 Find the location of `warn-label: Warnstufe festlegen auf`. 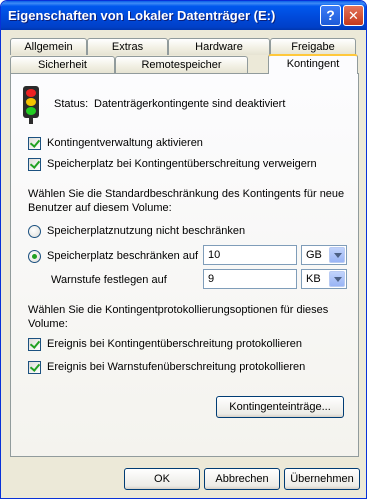

warn-label: Warnstufe festlegen auf is located at coordinates (109, 280).